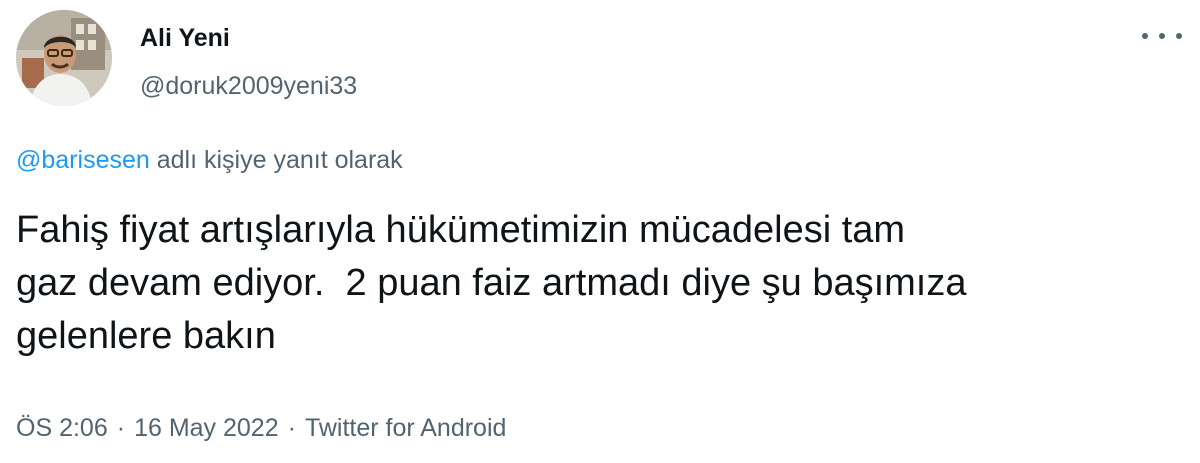 The width and height of the screenshot is (1200, 463). Describe the element at coordinates (185, 38) in the screenshot. I see `user-name: Ali Yeni` at that location.